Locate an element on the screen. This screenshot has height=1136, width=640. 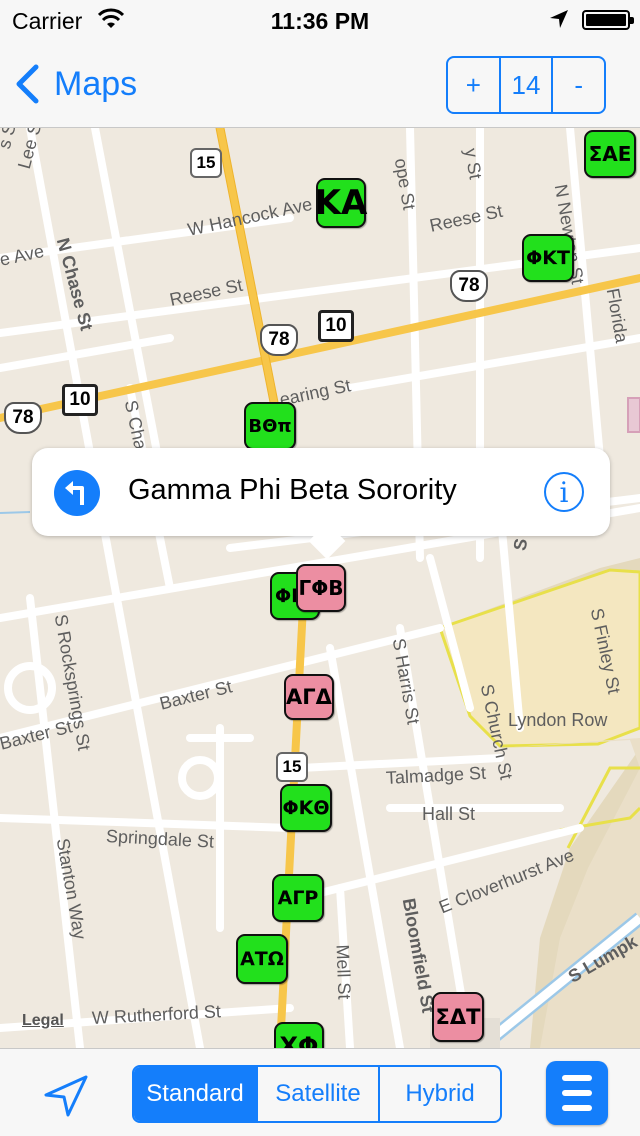
location-arrow-icon is located at coordinates (559, 19).